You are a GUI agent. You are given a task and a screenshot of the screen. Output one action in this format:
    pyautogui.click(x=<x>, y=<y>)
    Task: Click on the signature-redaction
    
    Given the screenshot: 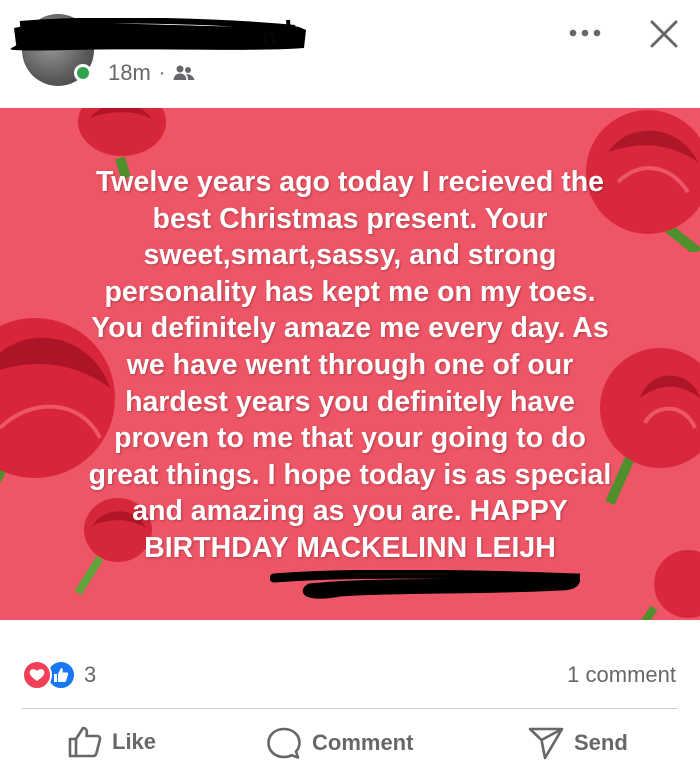 What is the action you would take?
    pyautogui.click(x=425, y=584)
    